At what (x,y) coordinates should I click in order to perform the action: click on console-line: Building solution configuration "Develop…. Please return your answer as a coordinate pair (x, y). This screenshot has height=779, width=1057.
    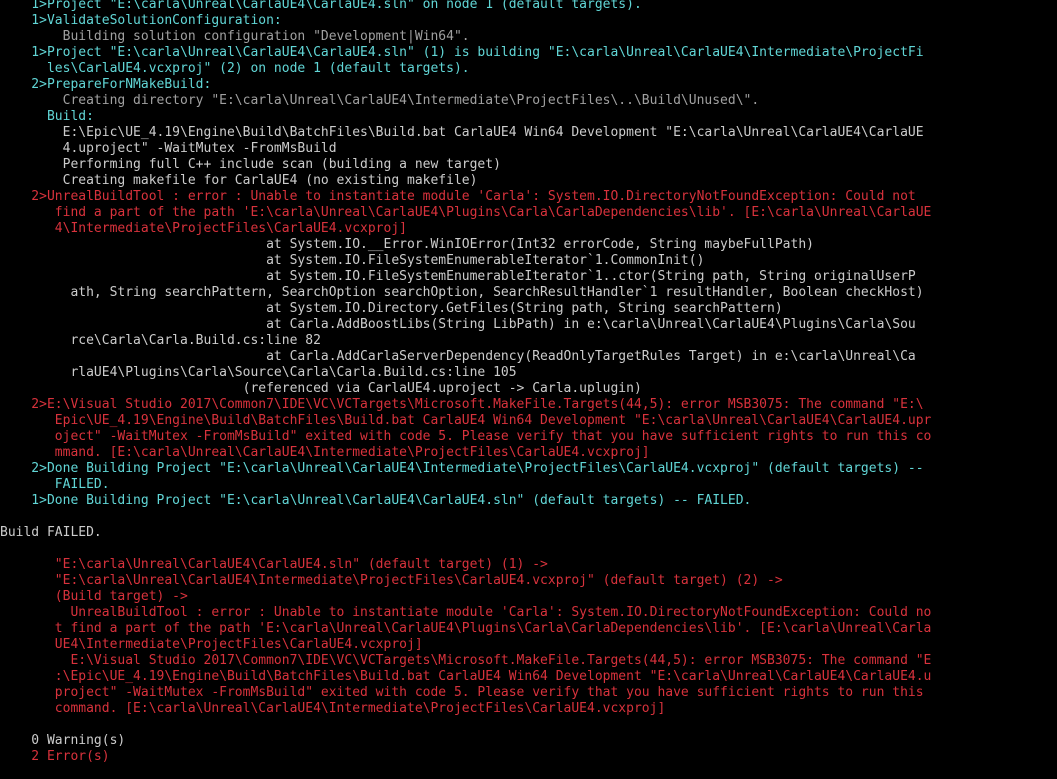
    Looking at the image, I should click on (235, 36).